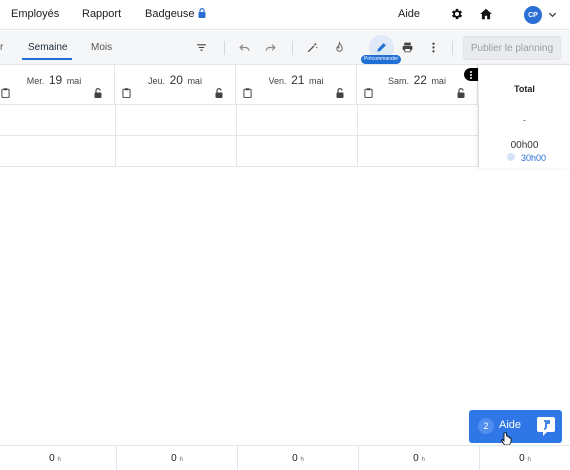 This screenshot has width=570, height=470. Describe the element at coordinates (510, 425) in the screenshot. I see `help-widget-label: Aide` at that location.